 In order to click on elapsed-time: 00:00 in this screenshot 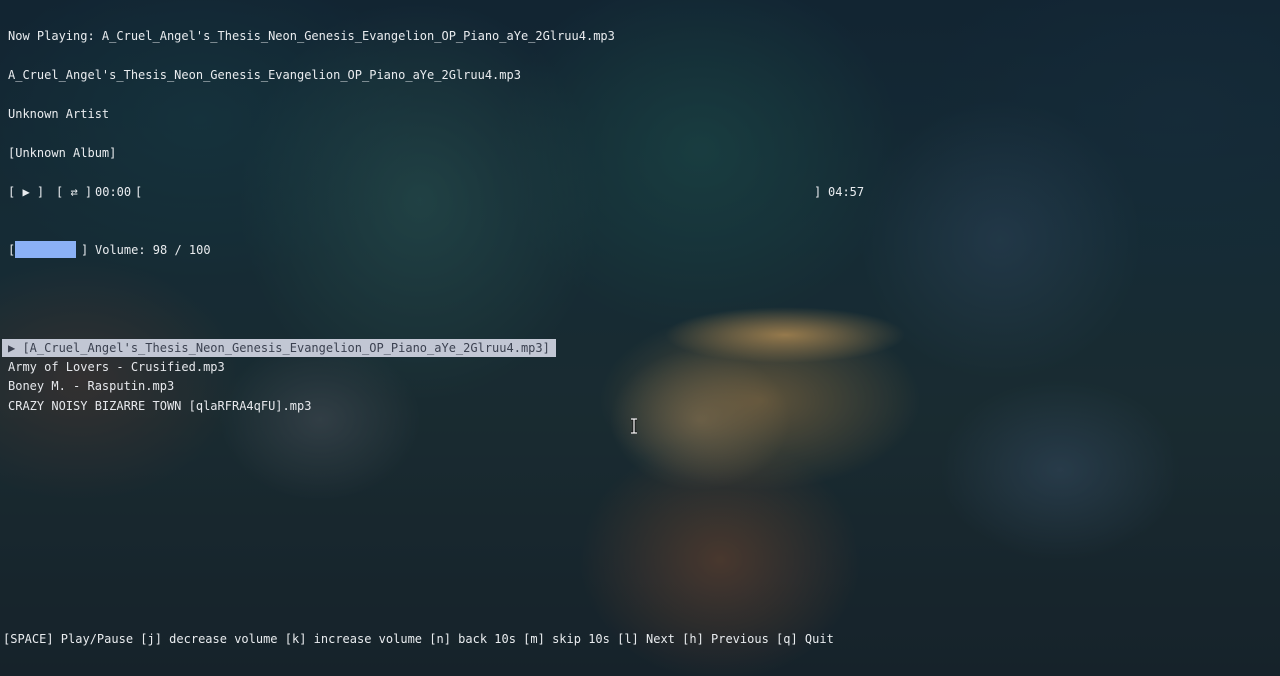, I will do `click(113, 192)`.